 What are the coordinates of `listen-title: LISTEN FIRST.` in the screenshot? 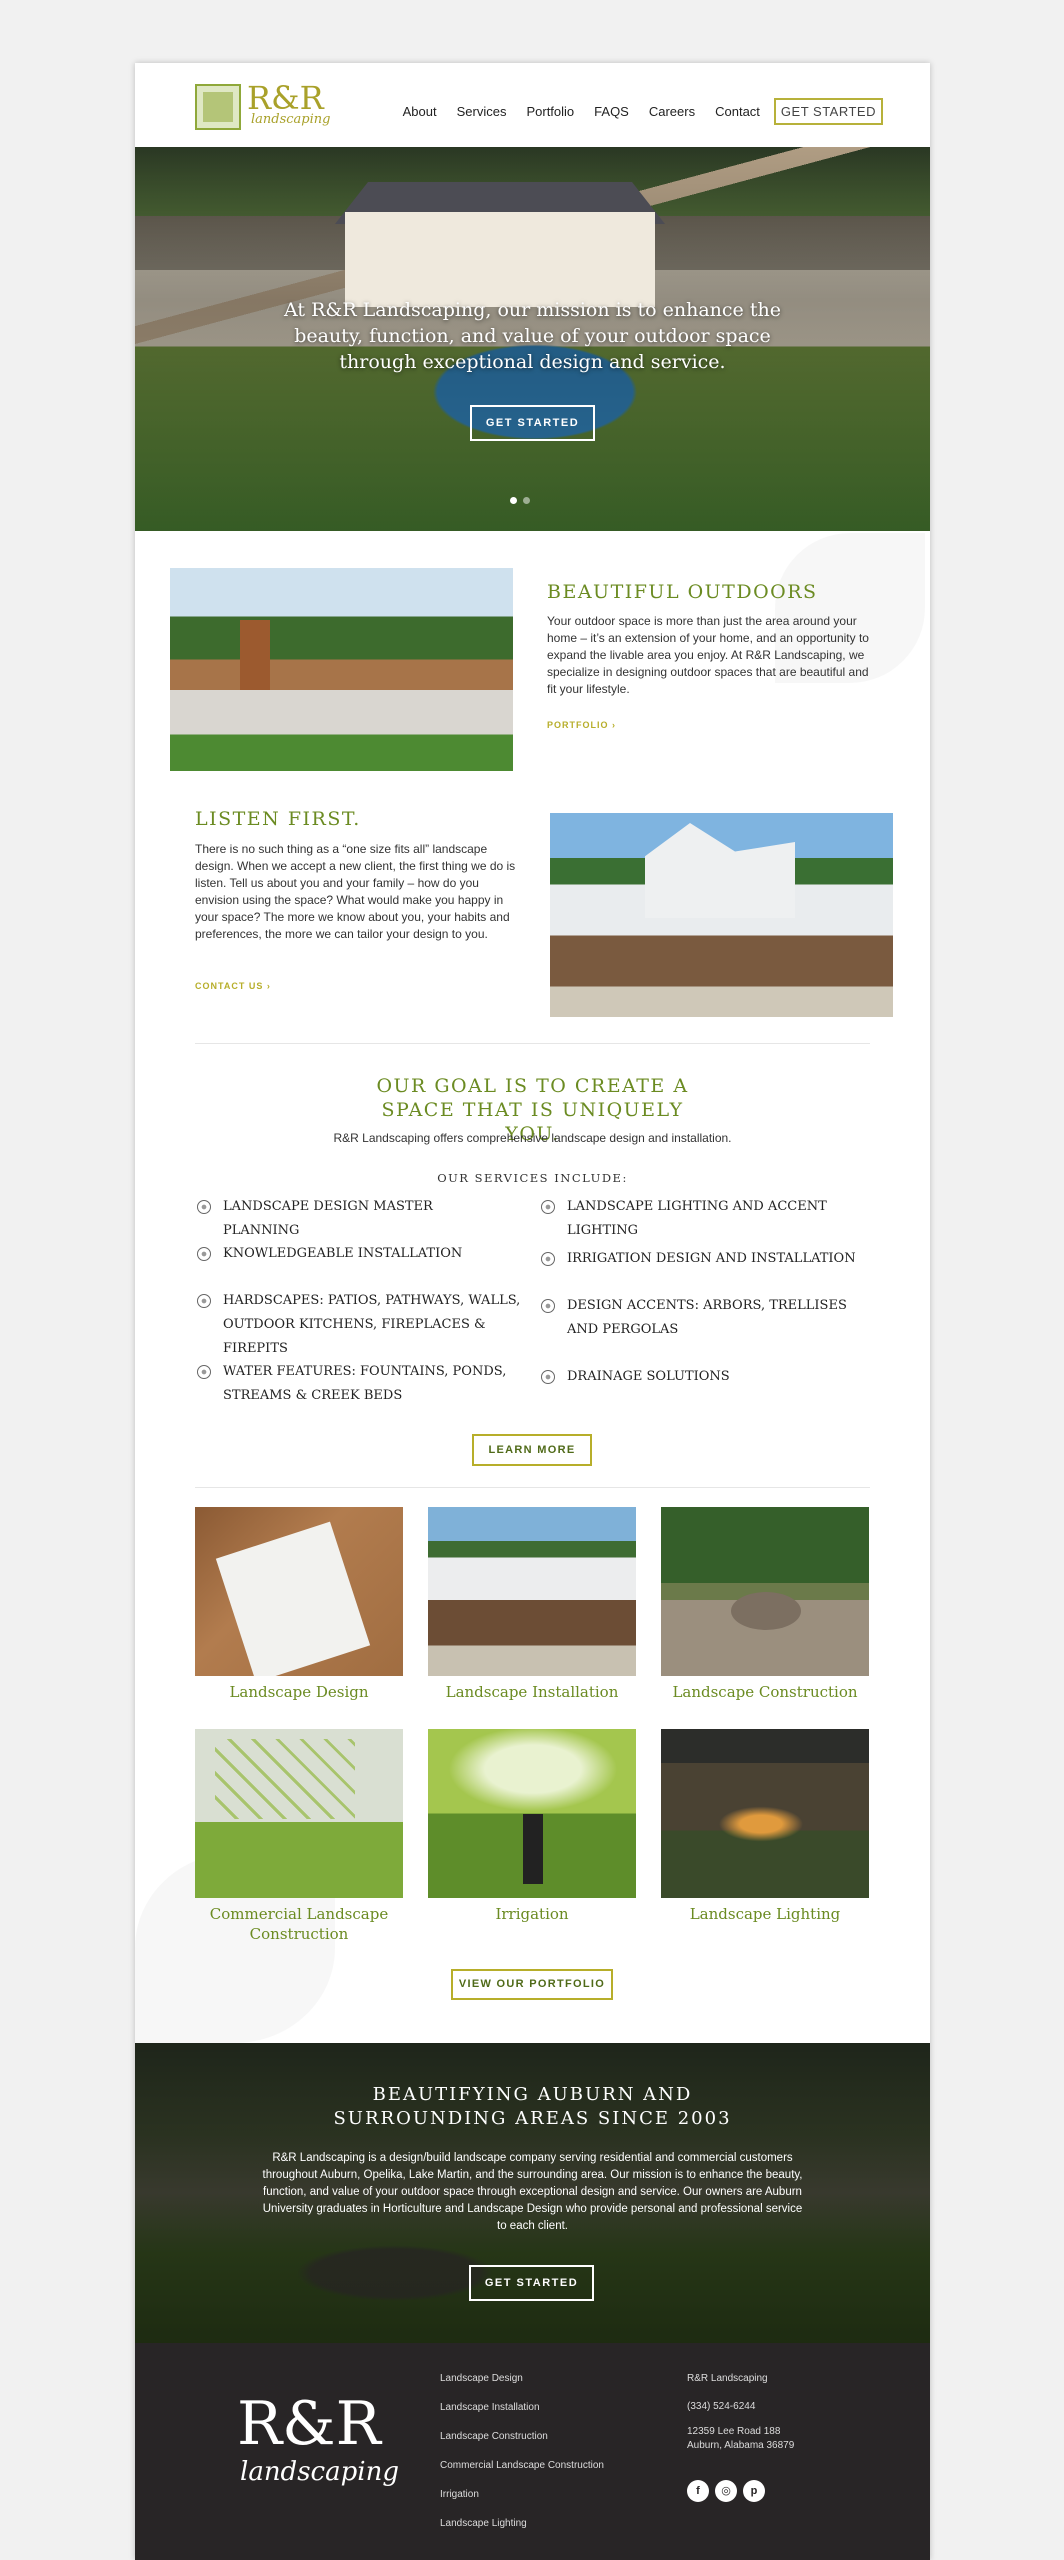 It's located at (278, 819).